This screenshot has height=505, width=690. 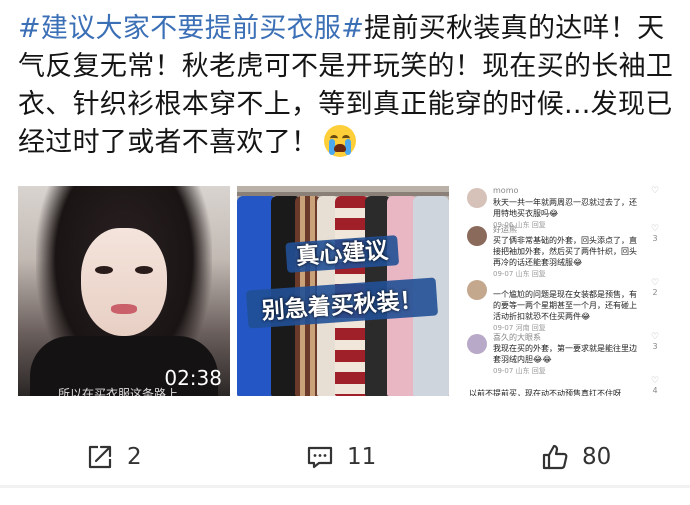 I want to click on comment-author: 好运熊, so click(x=505, y=229).